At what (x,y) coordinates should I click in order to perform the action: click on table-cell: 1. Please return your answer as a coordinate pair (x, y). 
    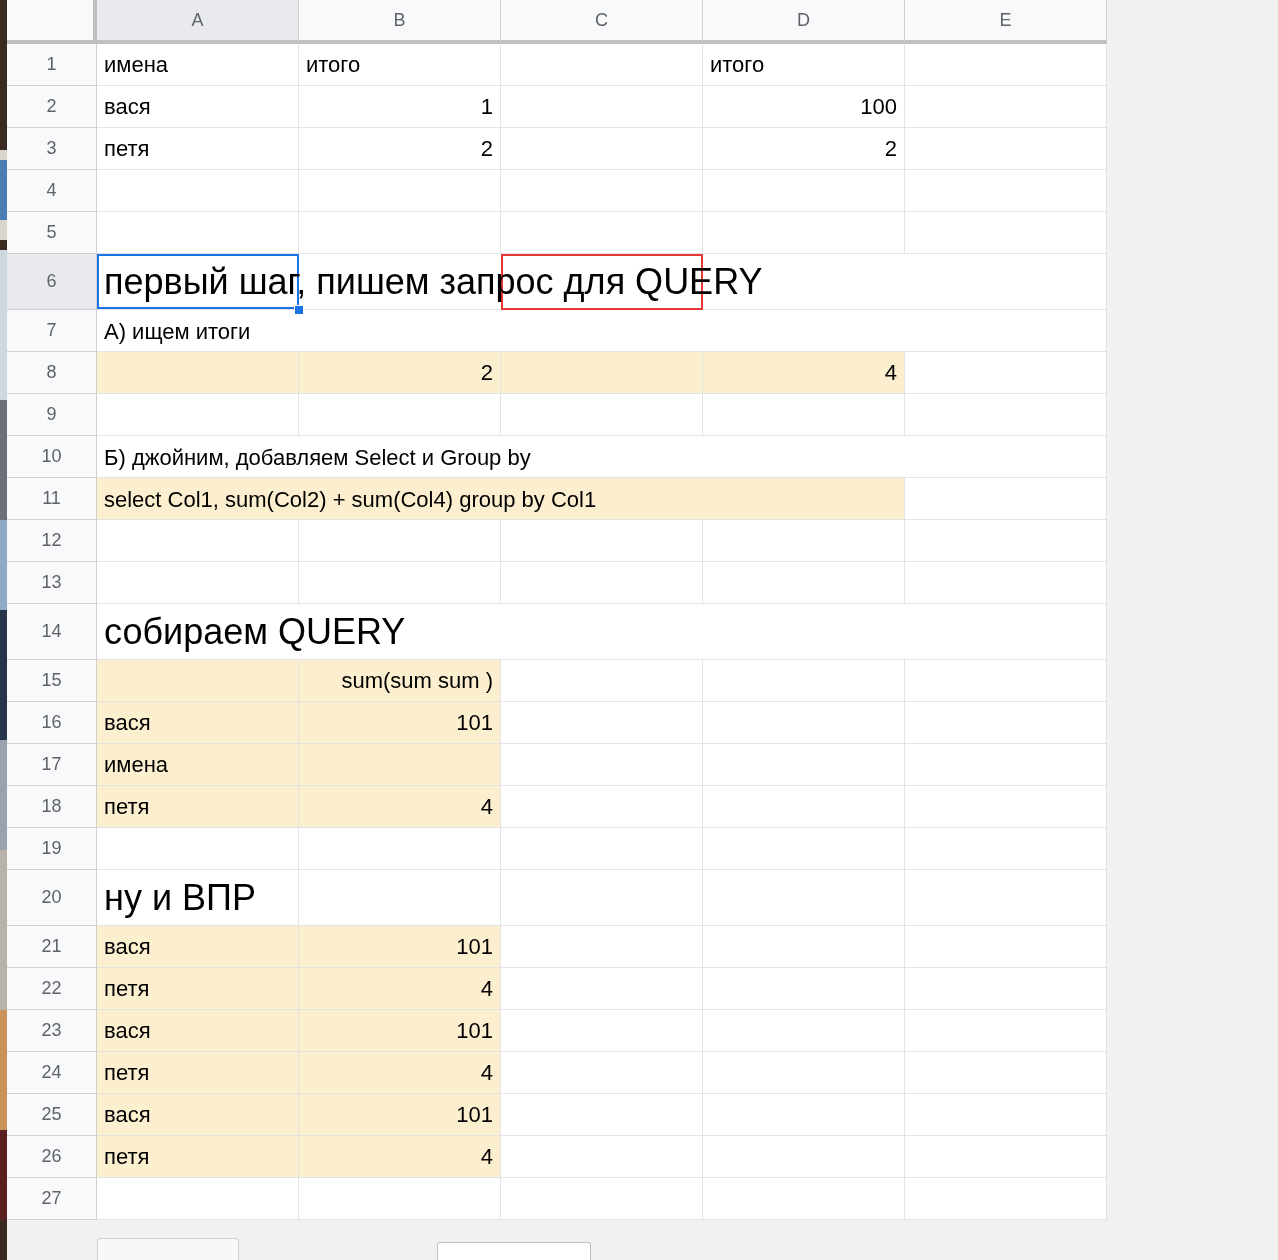
    Looking at the image, I should click on (400, 107).